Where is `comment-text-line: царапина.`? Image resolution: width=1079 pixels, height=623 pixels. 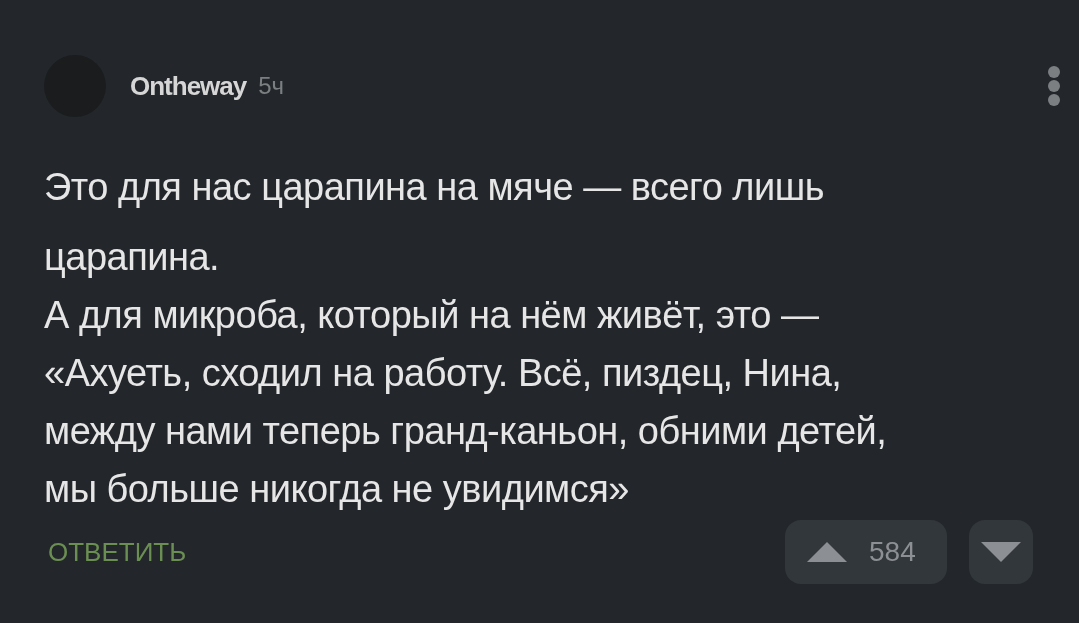 comment-text-line: царапина. is located at coordinates (132, 257).